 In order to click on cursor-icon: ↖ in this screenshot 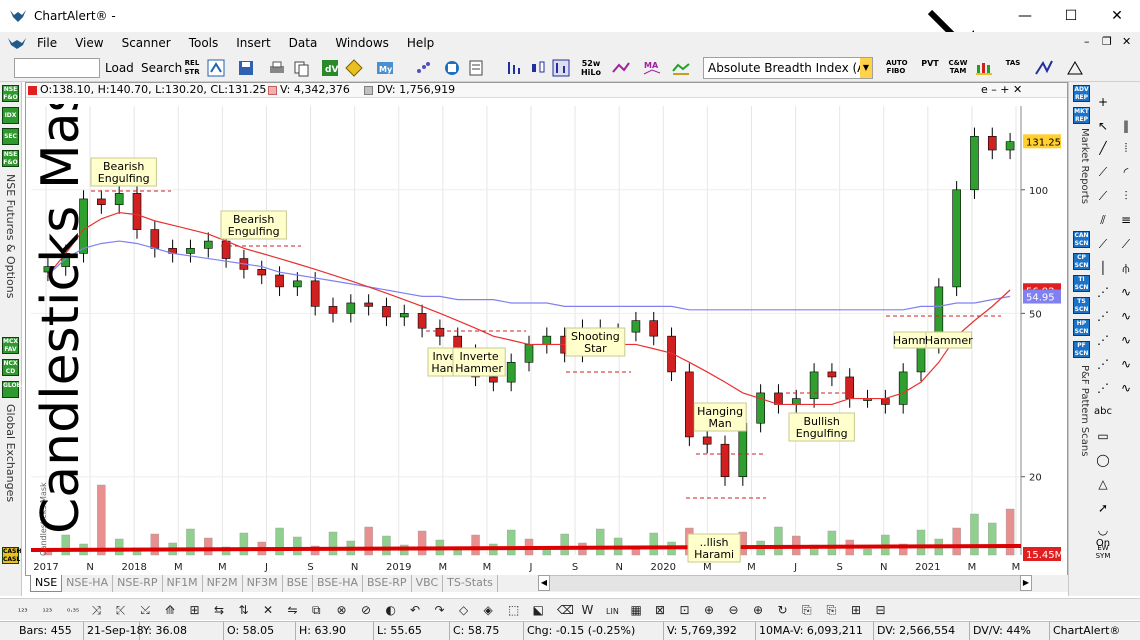, I will do `click(1103, 126)`.